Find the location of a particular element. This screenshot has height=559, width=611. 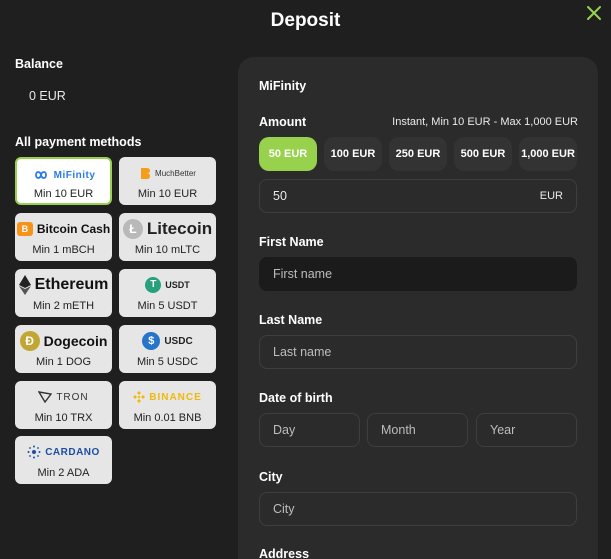

method-usdt: T USDT Min 5 USDT is located at coordinates (167, 293).